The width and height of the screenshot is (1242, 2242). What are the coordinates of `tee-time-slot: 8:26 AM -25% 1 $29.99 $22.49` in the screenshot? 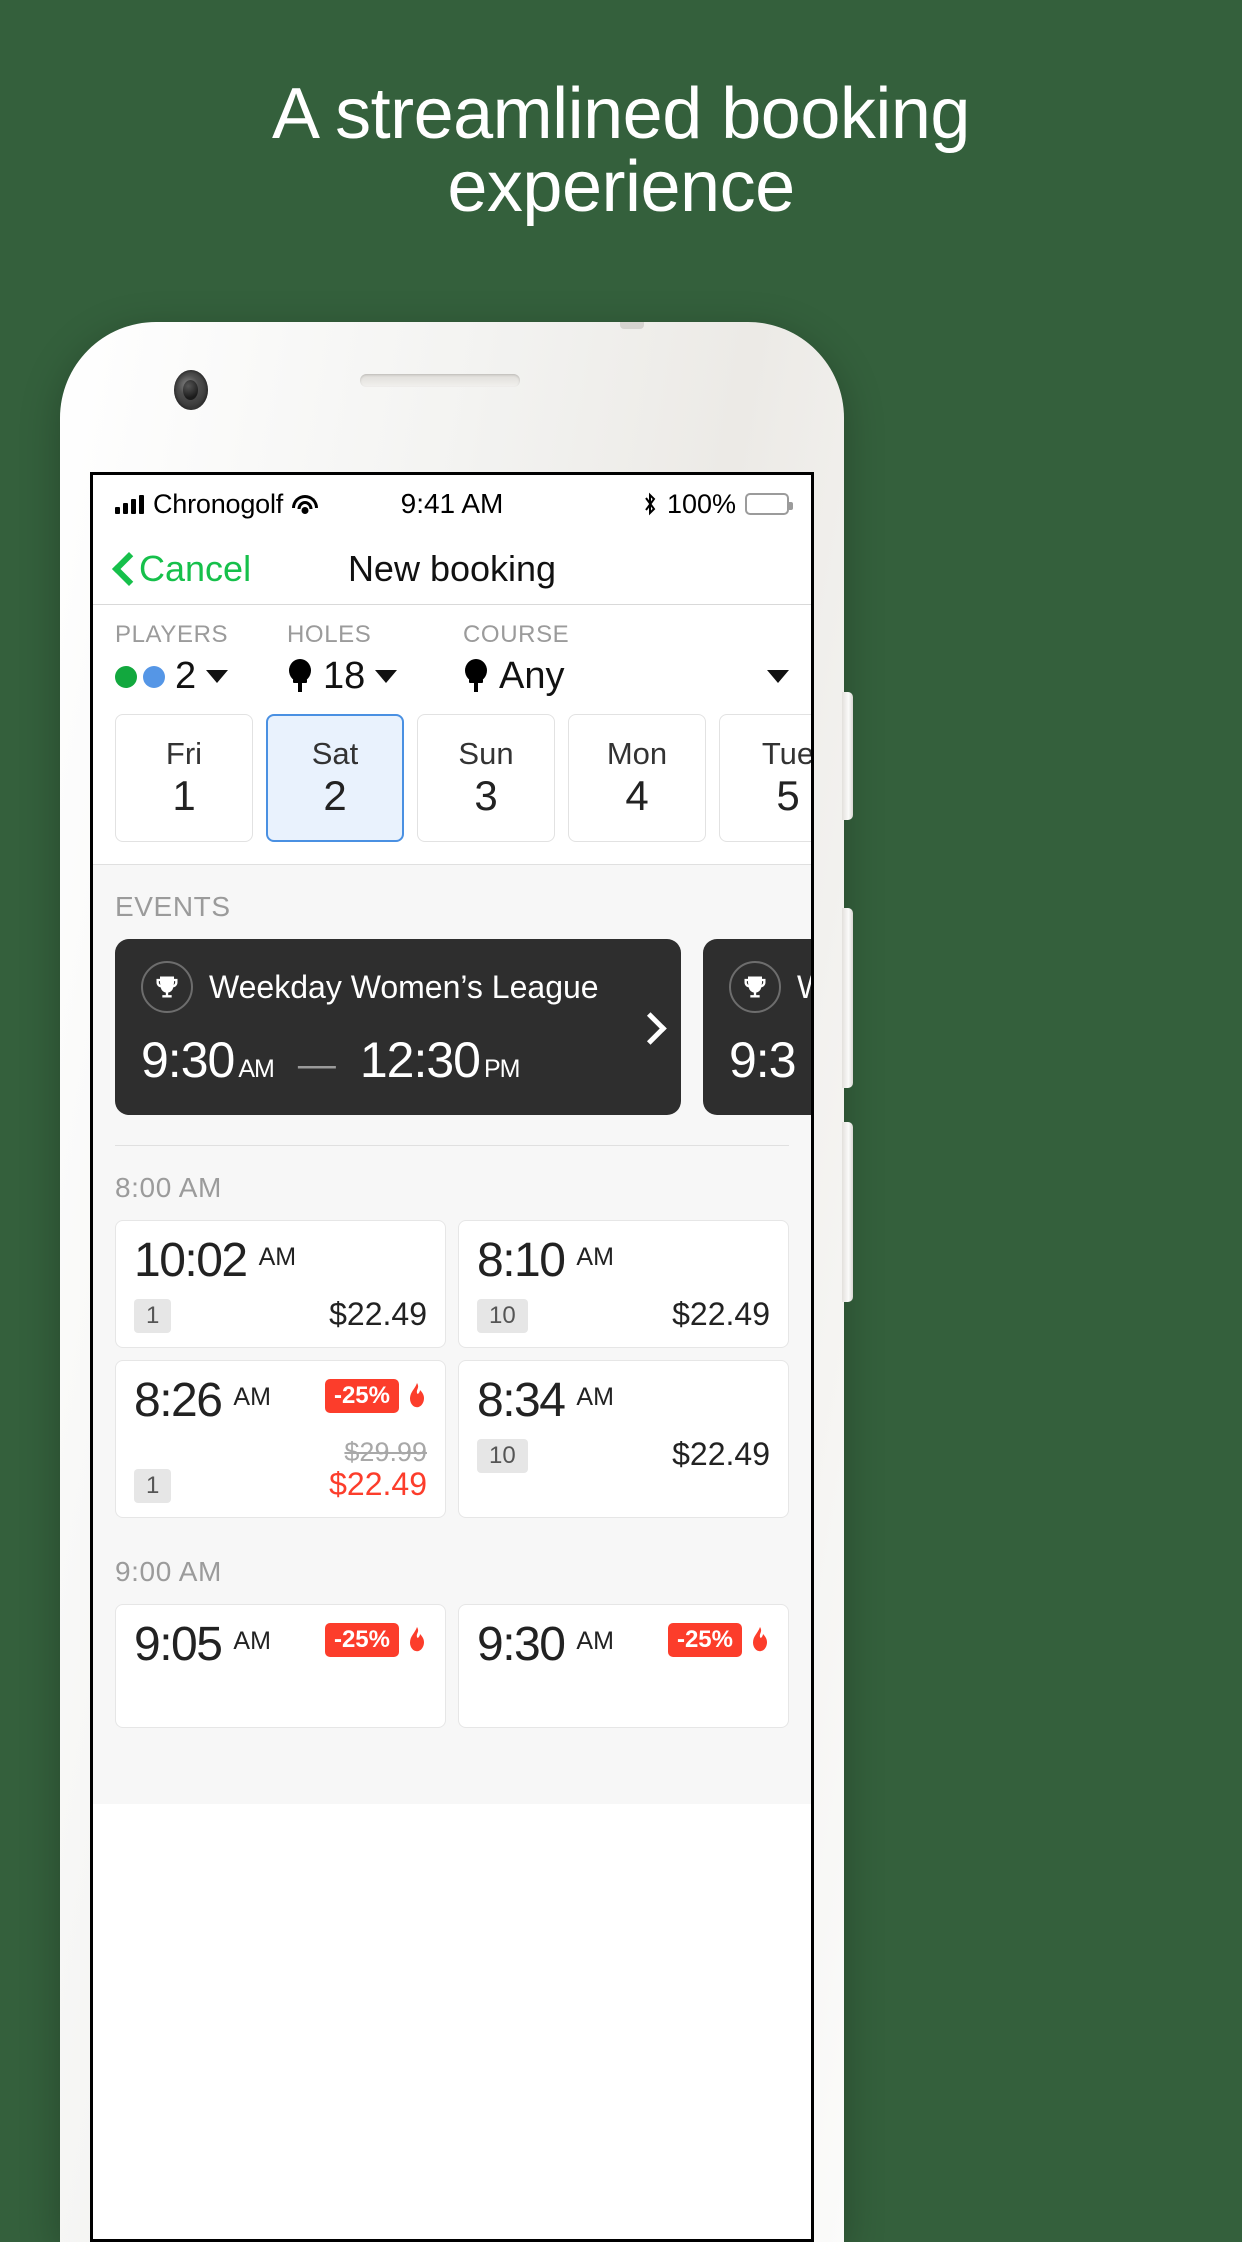 It's located at (280, 1438).